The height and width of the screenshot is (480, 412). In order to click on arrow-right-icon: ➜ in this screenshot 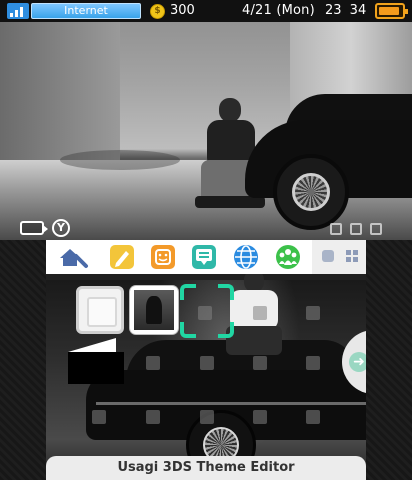, I will do `click(357, 362)`.